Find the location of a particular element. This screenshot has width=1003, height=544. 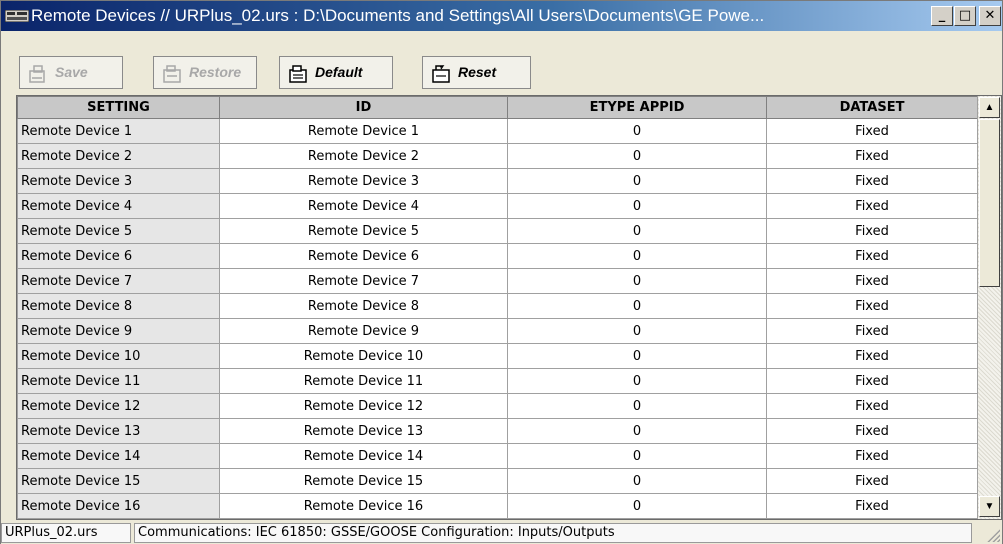

id-cell: Remote Device 13 is located at coordinates (363, 431).